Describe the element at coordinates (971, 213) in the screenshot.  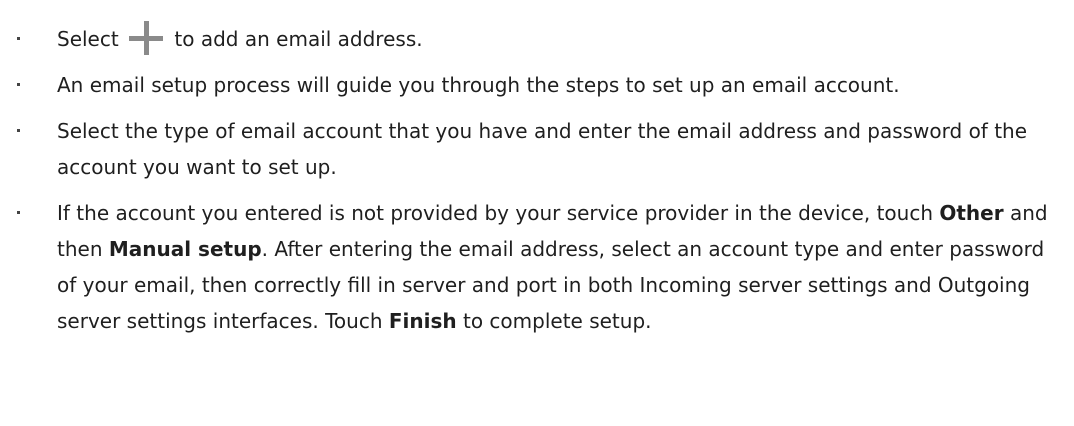
I see `other-label: Other` at that location.